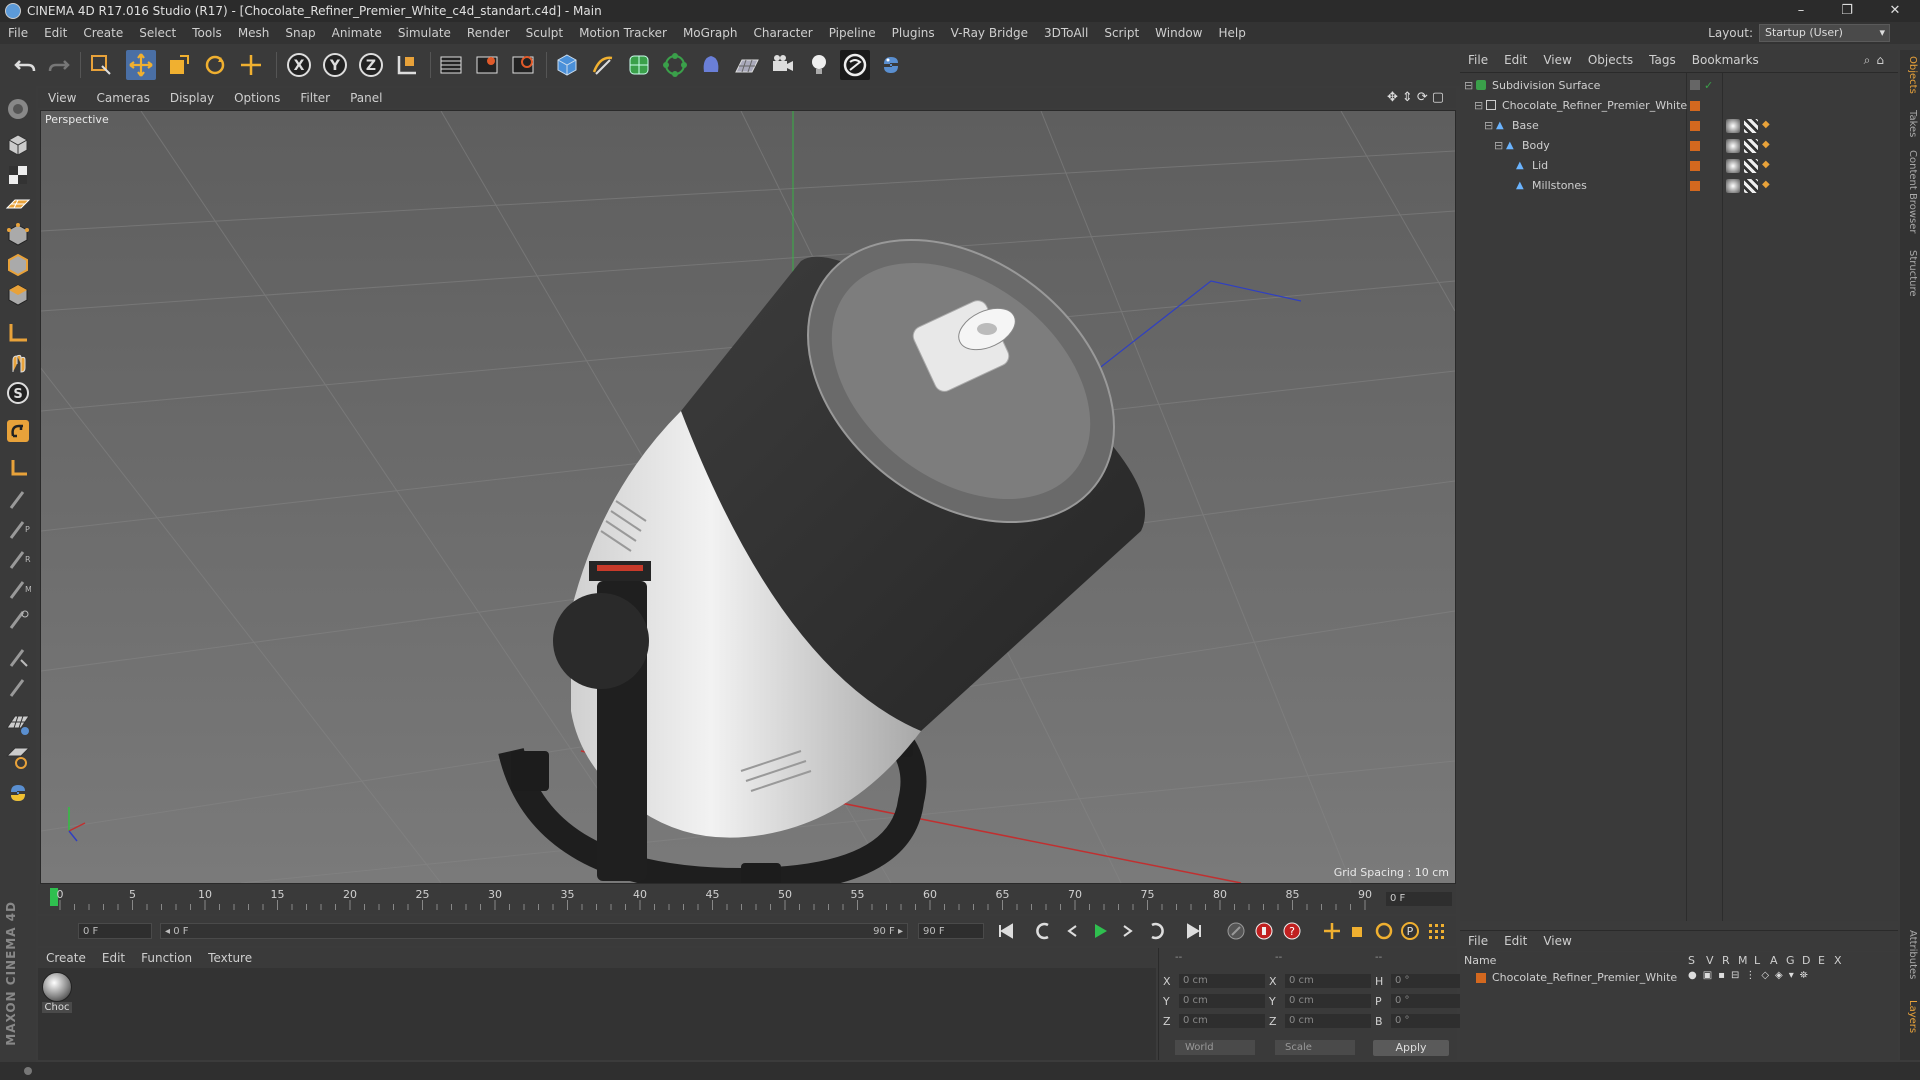 The image size is (1920, 1080). I want to click on minimize-button: –, so click(1801, 11).